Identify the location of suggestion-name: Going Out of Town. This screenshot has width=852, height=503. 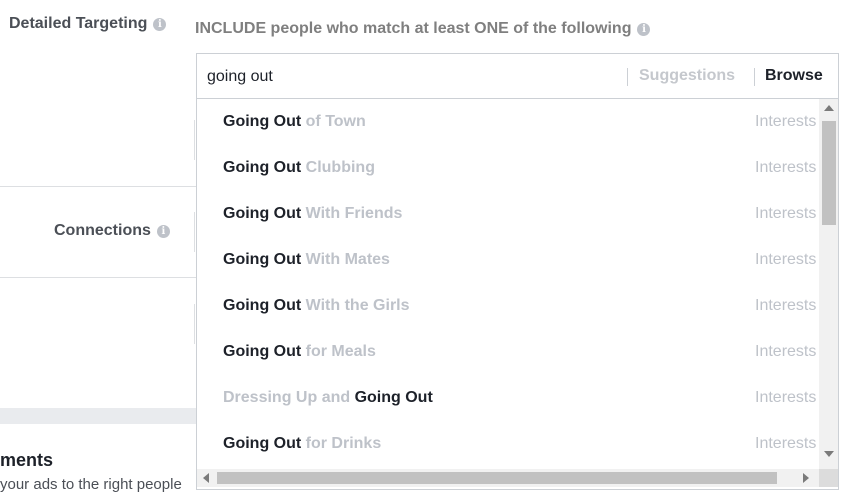
(294, 122).